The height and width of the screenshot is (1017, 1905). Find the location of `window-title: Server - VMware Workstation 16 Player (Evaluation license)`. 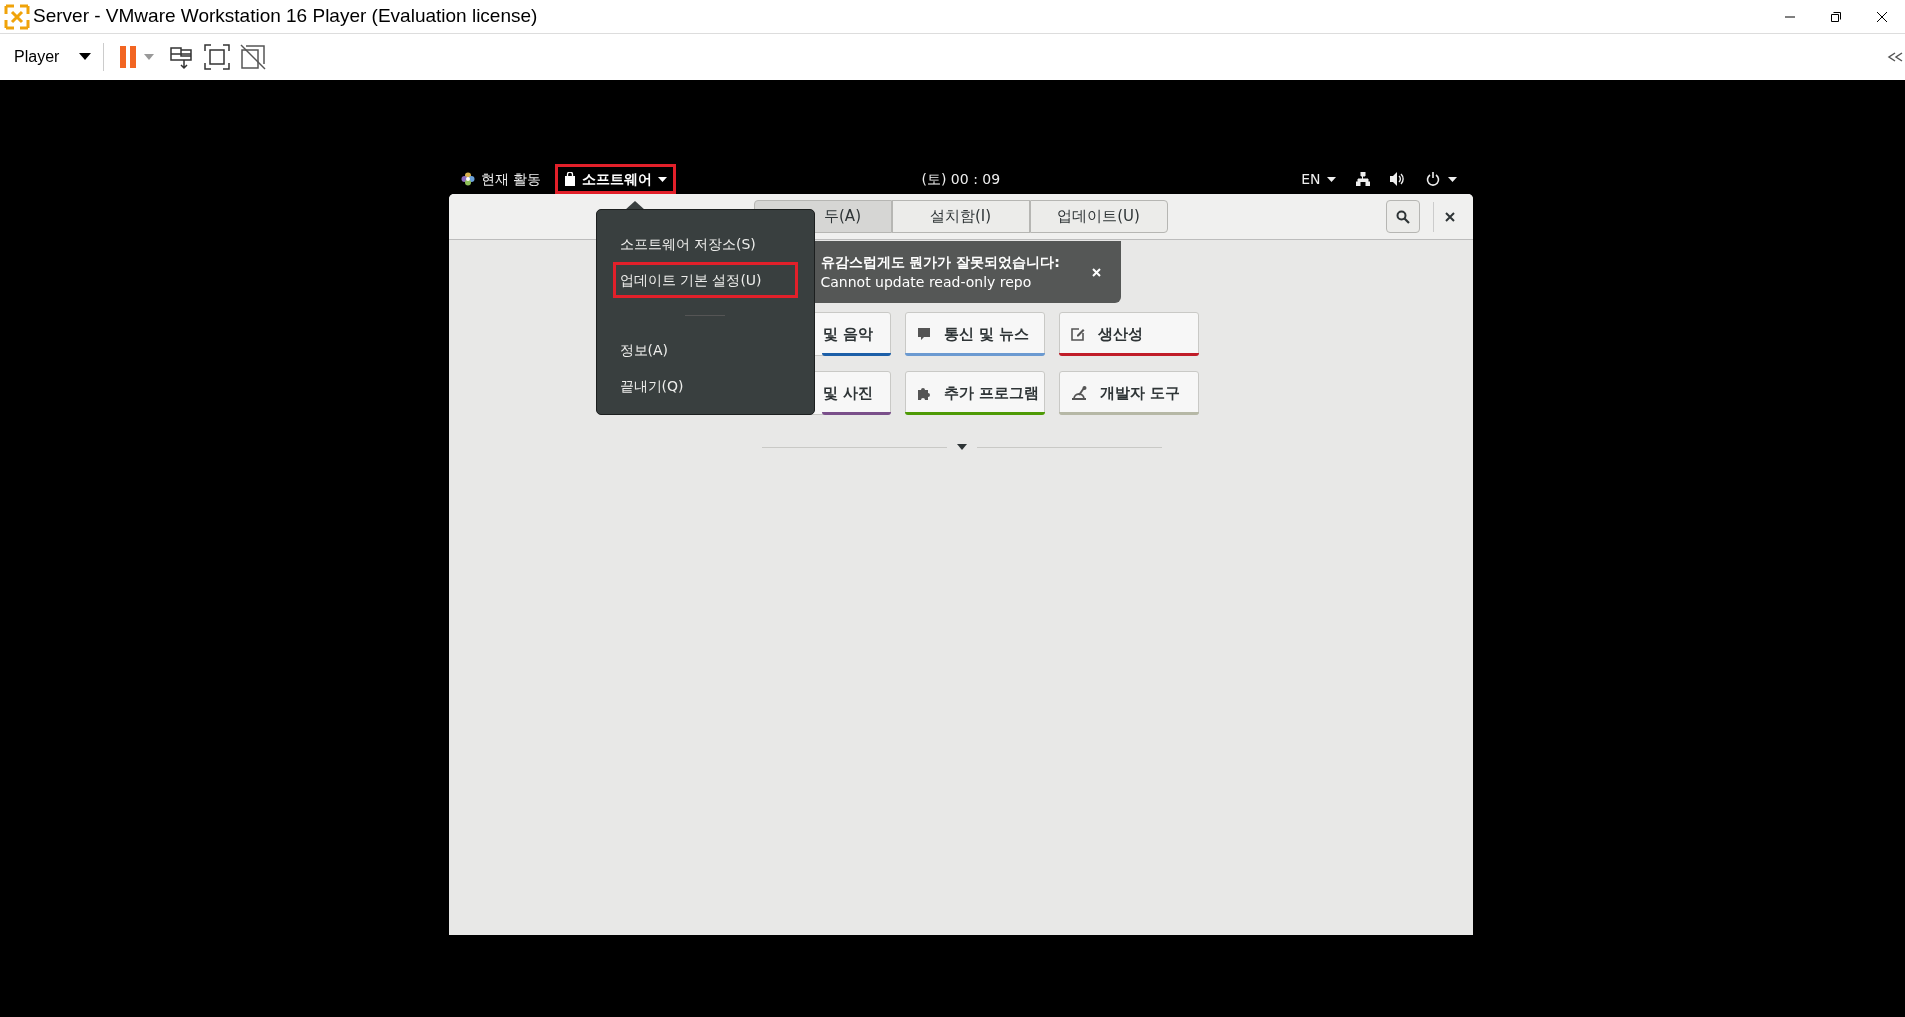

window-title: Server - VMware Workstation 16 Player (Evaluation license) is located at coordinates (285, 16).